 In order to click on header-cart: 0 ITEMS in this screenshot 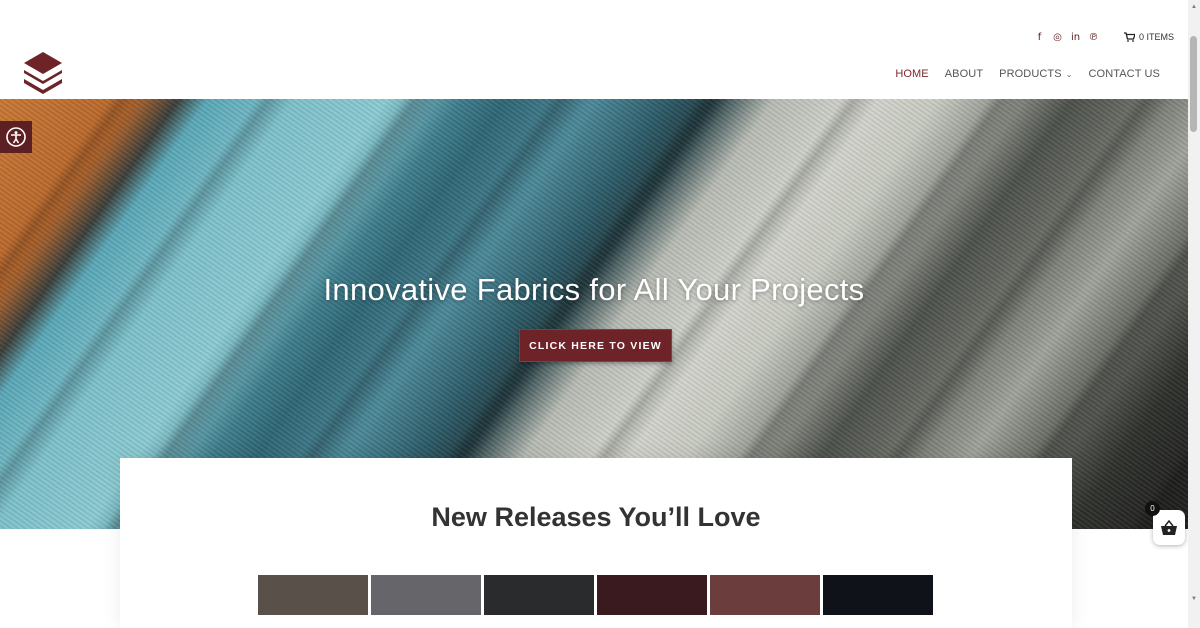, I will do `click(1149, 37)`.